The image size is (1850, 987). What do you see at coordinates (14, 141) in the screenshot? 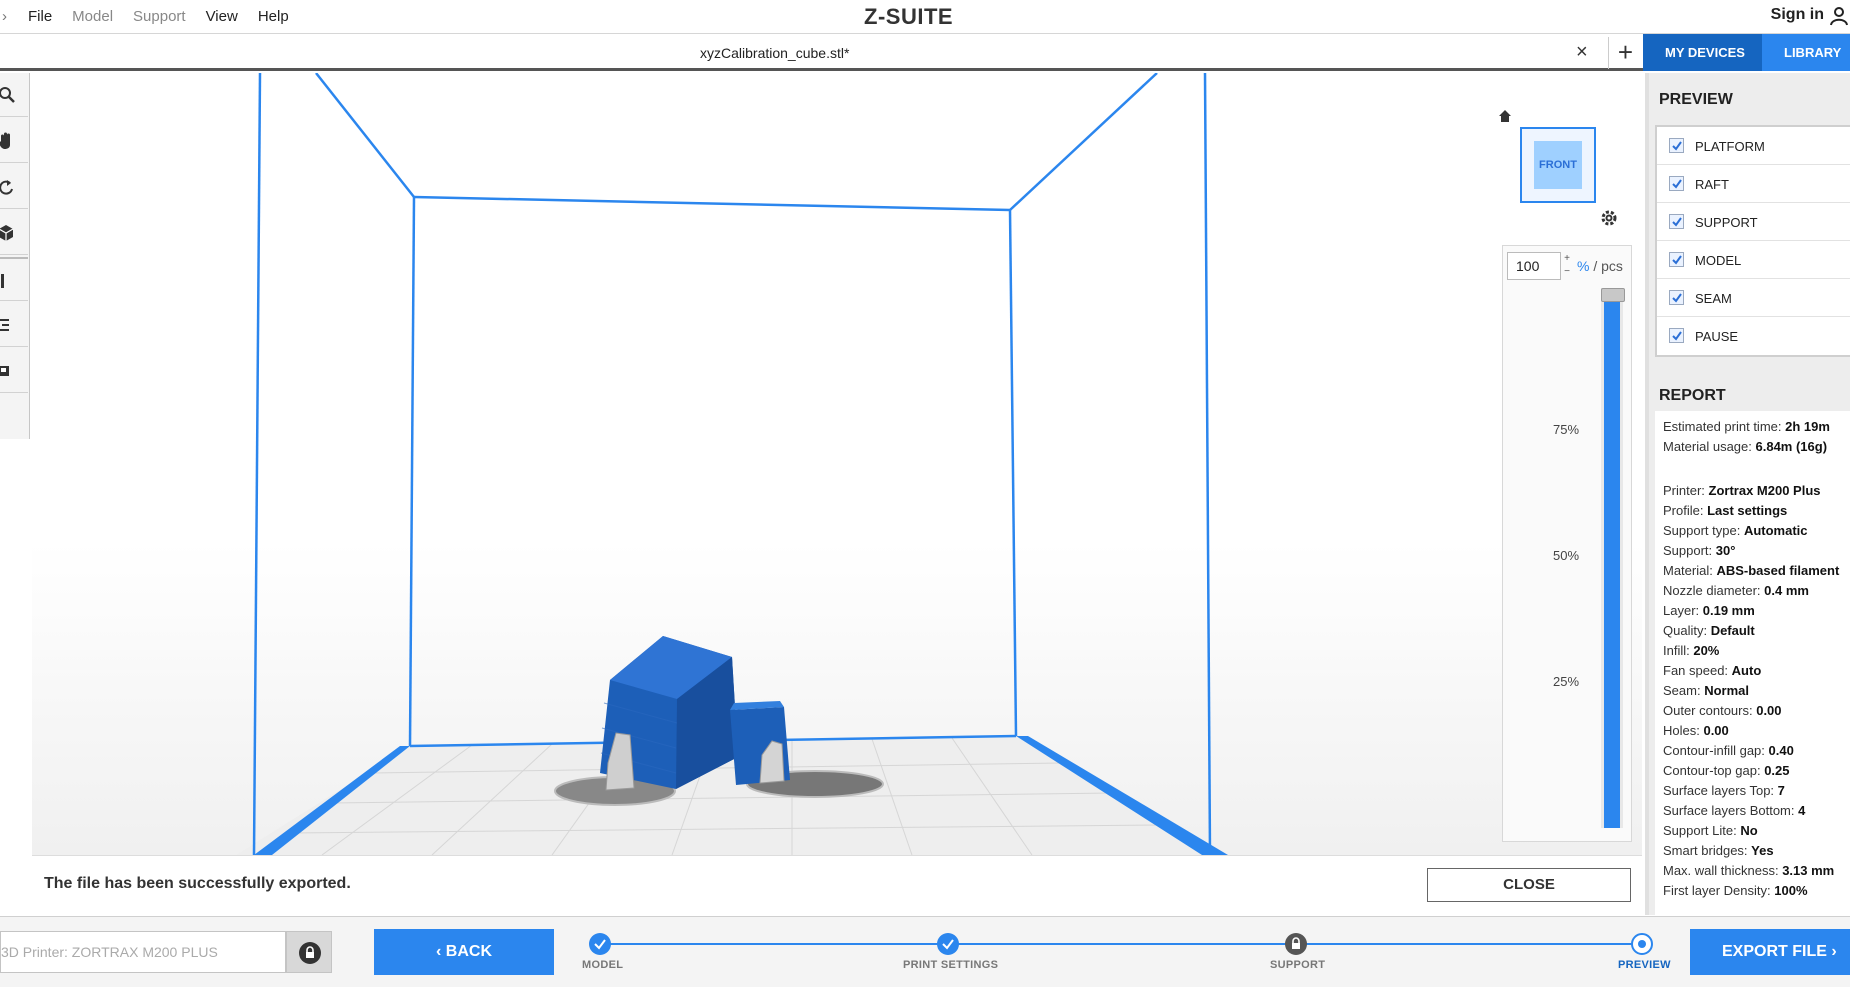
I see `pan-tool` at bounding box center [14, 141].